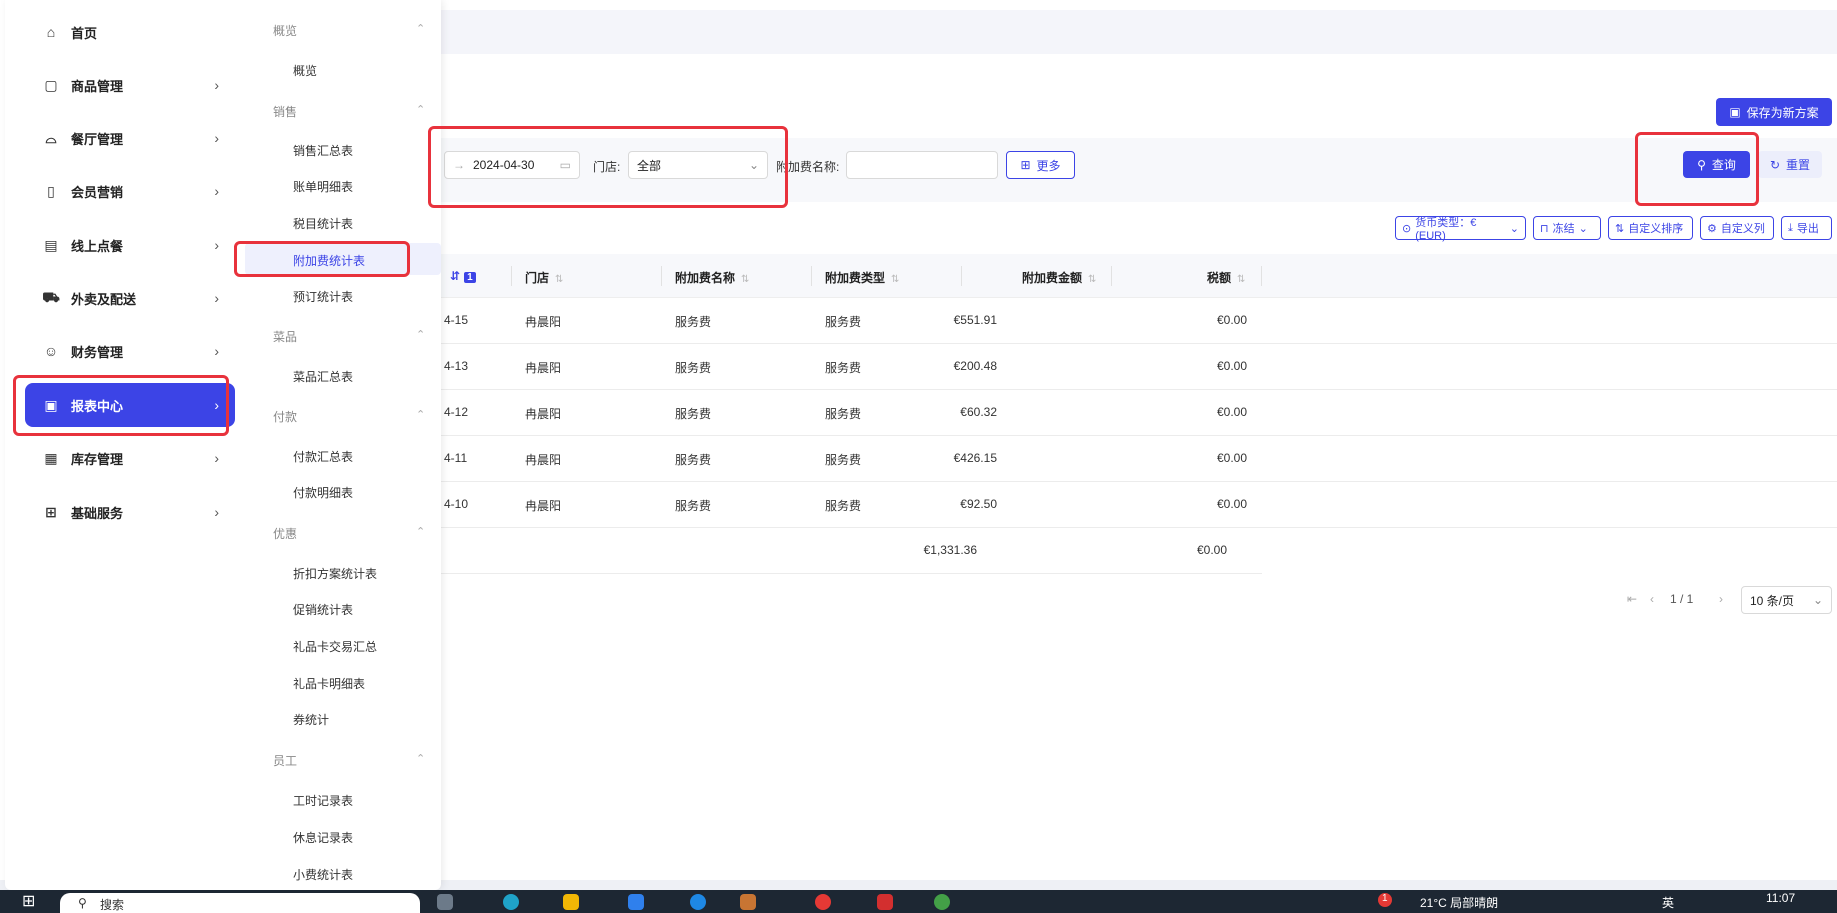 This screenshot has height=913, width=1837. I want to click on sidebar-item-products: ▢ 商品管理 ›, so click(130, 85).